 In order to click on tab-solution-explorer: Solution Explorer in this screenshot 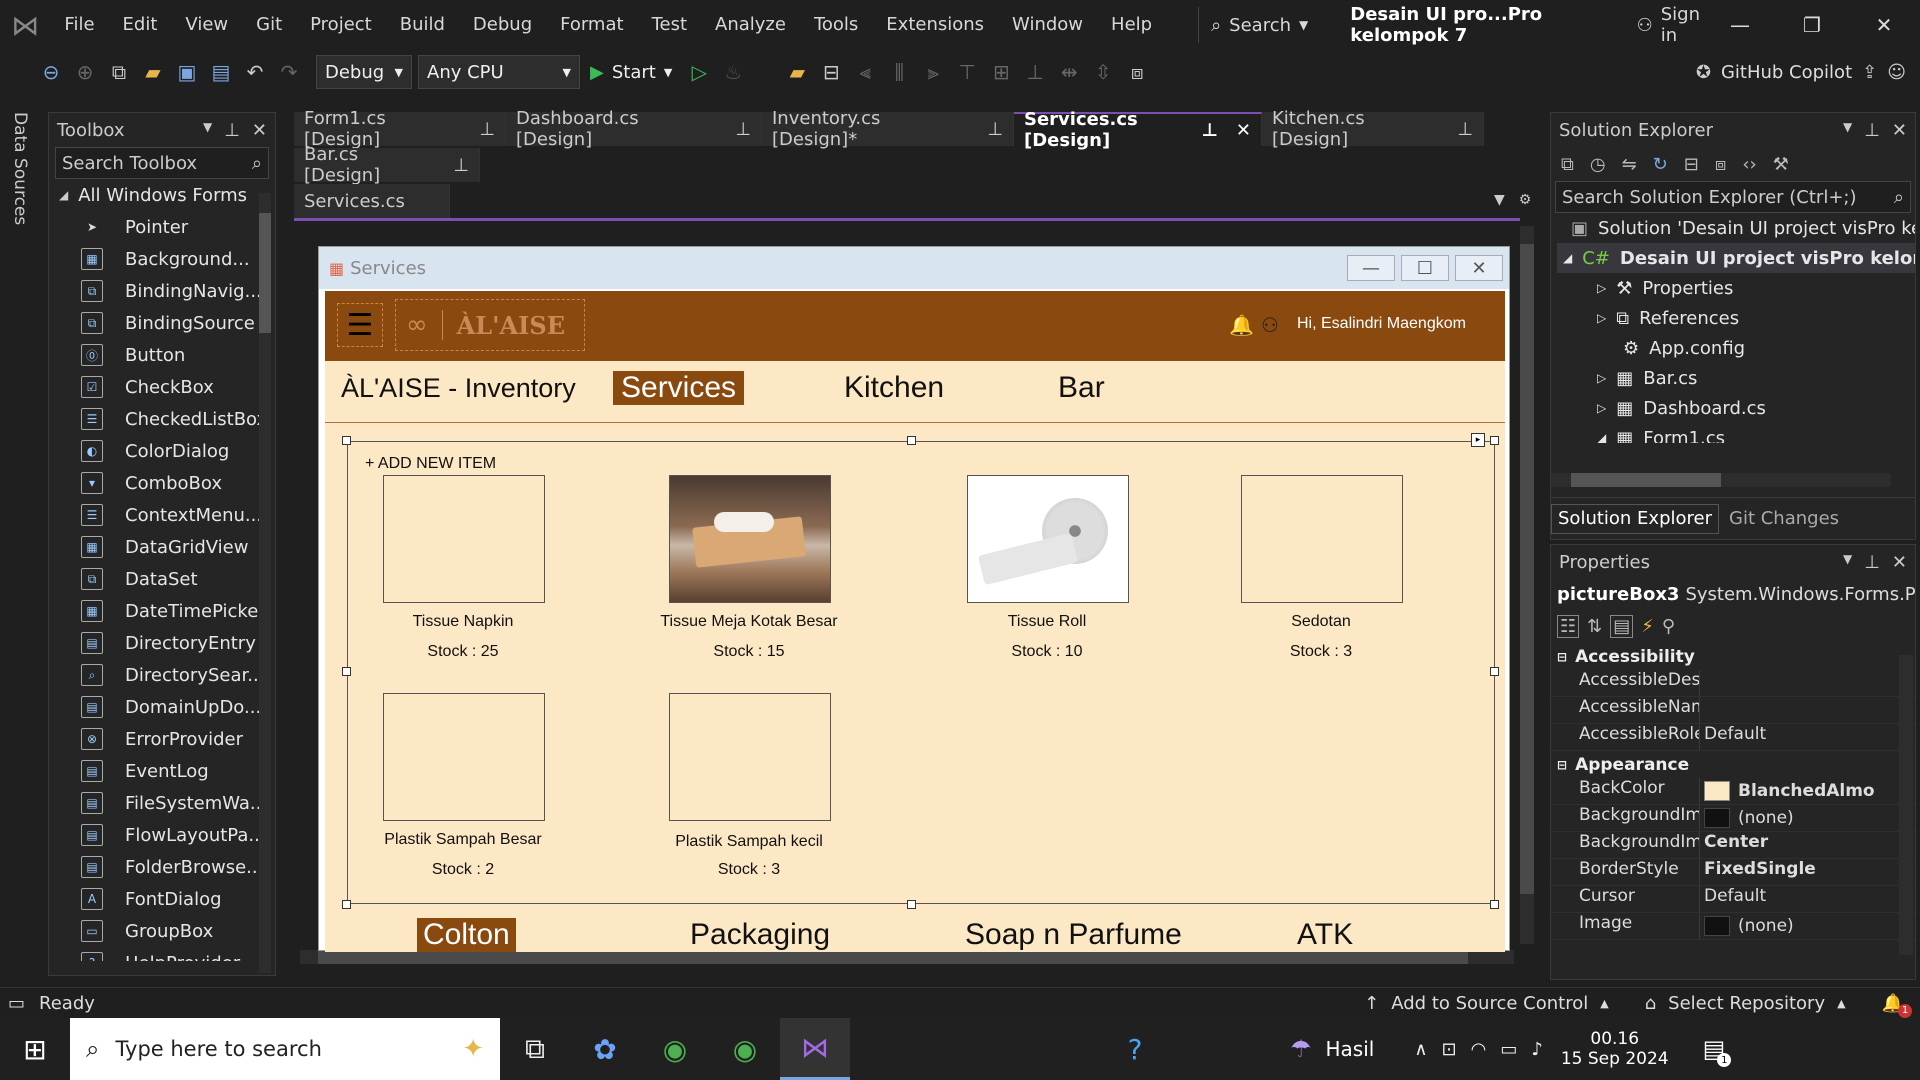, I will do `click(1635, 518)`.